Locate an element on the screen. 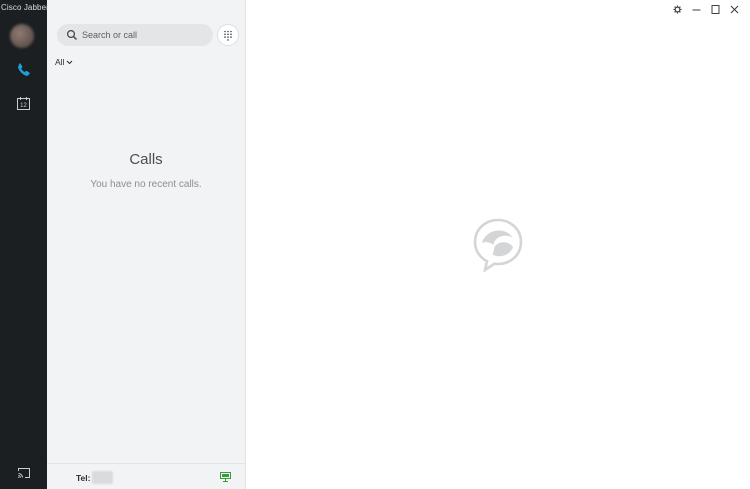 This screenshot has width=750, height=489. calls-filter-dropdown: All is located at coordinates (64, 62).